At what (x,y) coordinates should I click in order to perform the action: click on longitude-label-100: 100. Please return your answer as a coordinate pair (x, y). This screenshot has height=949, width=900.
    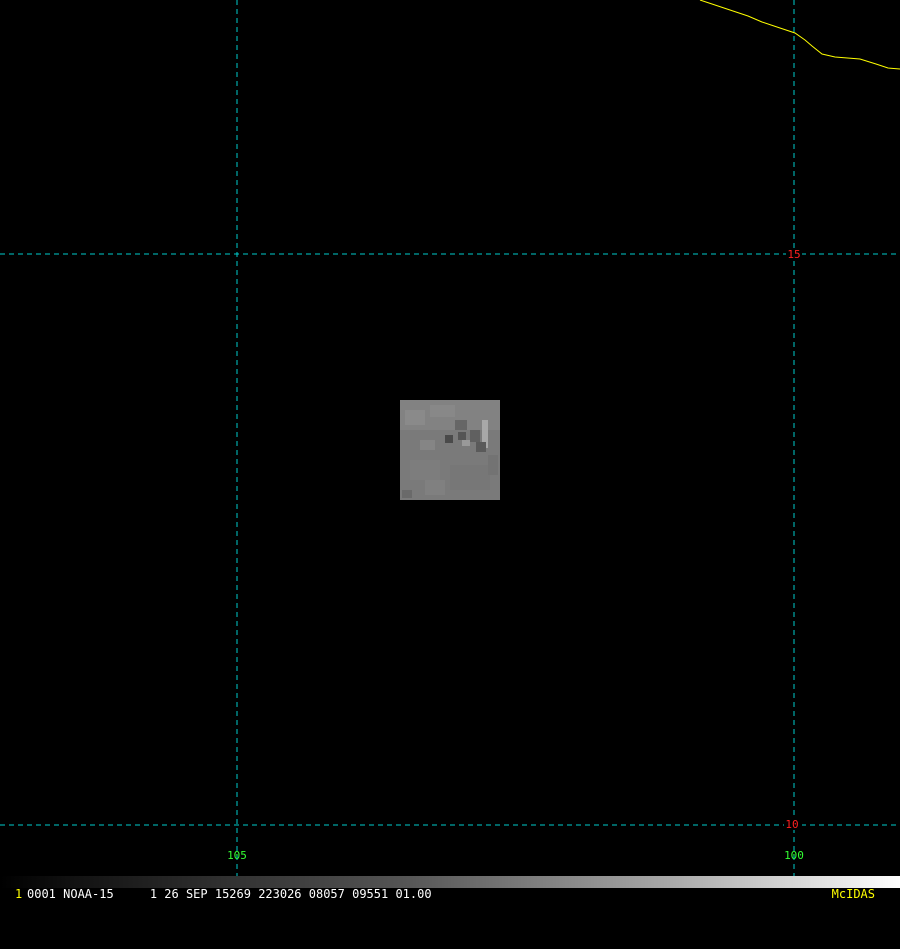
    Looking at the image, I should click on (794, 855).